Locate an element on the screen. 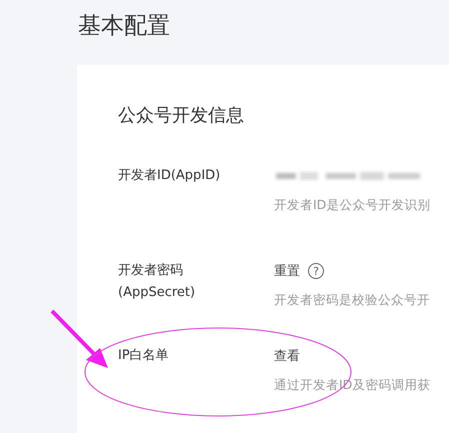 The width and height of the screenshot is (449, 433). field-label: 开发者ID(AppID) is located at coordinates (169, 176).